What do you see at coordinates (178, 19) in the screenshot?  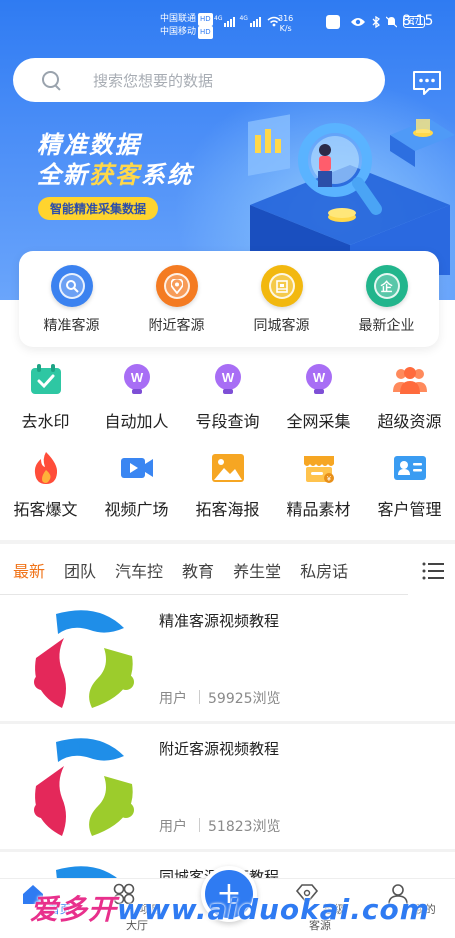 I see `carrier-1: 中国联通` at bounding box center [178, 19].